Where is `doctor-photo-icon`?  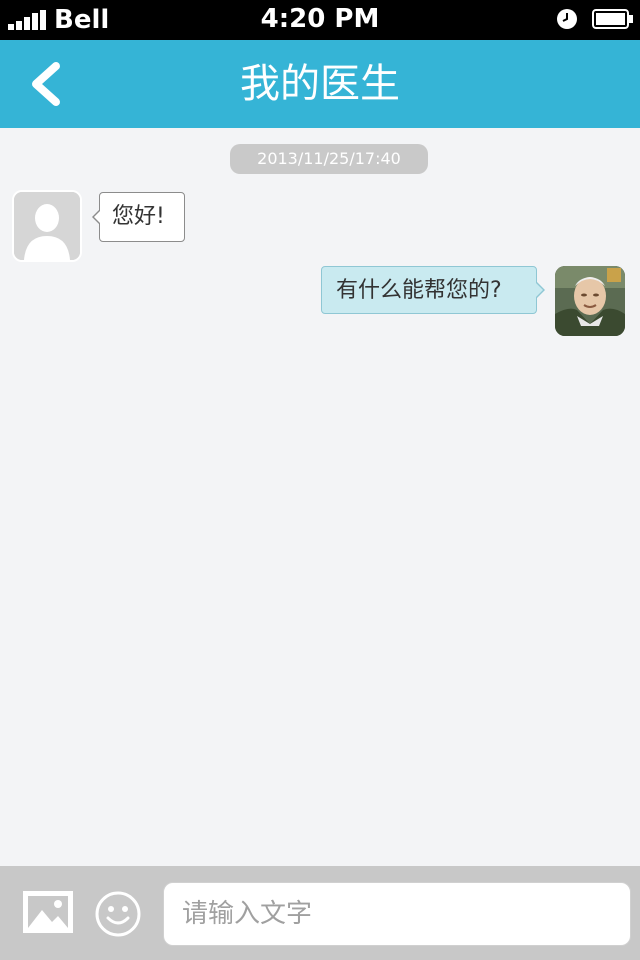
doctor-photo-icon is located at coordinates (590, 301).